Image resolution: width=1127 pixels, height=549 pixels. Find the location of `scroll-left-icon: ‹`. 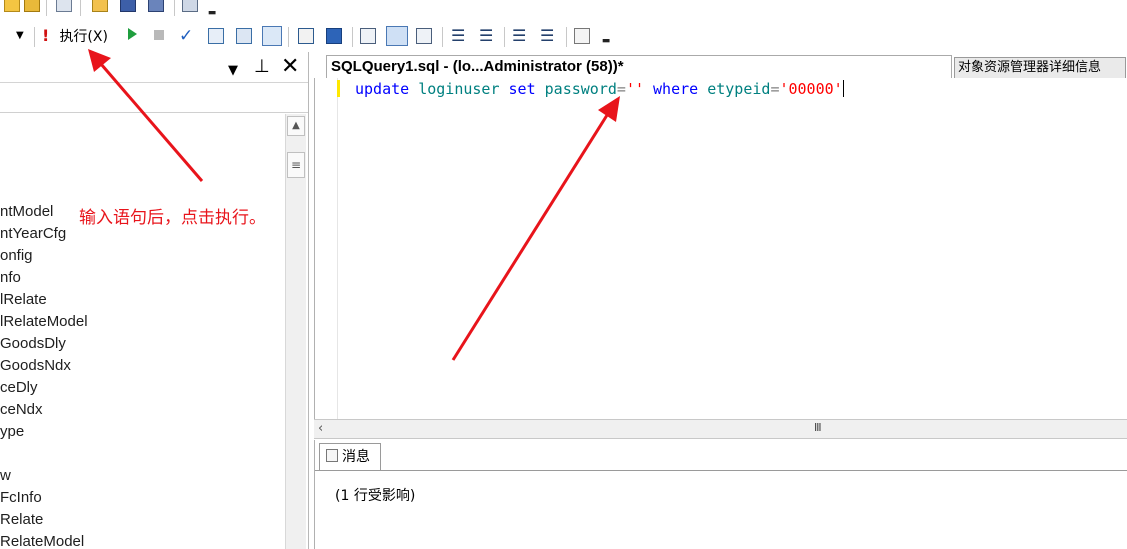

scroll-left-icon: ‹ is located at coordinates (320, 428).